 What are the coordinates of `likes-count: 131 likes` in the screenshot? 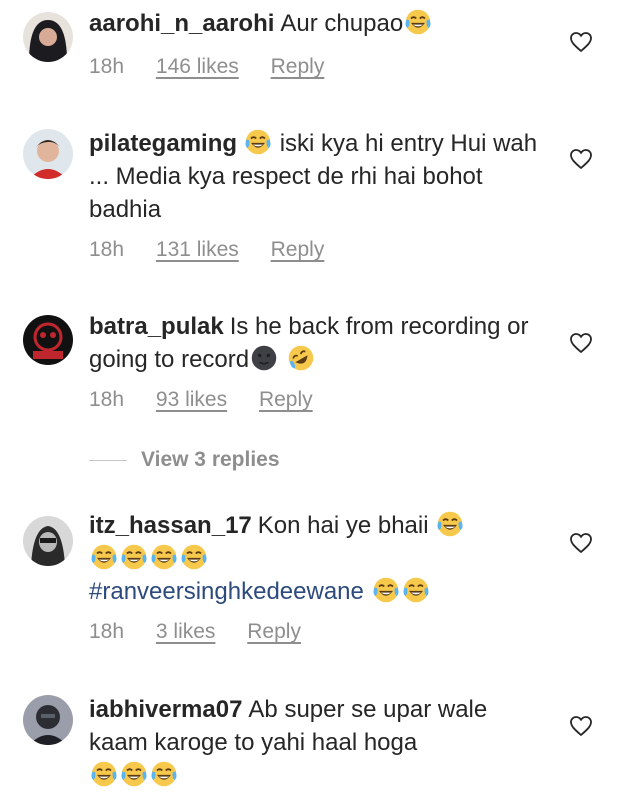 It's located at (197, 249).